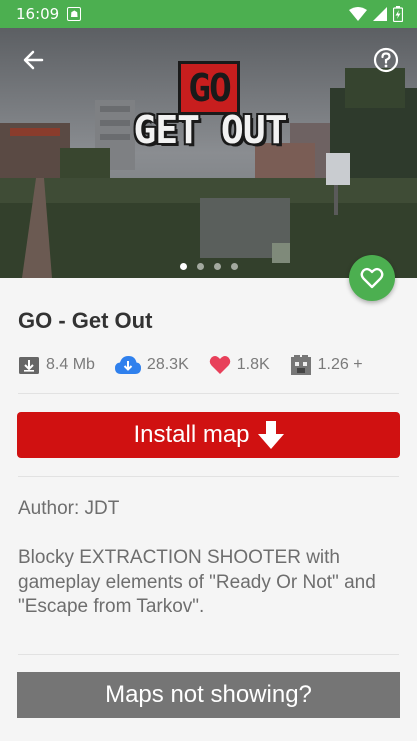 The image size is (417, 741). Describe the element at coordinates (167, 364) in the screenshot. I see `stat-downloads-value: 28.3K` at that location.